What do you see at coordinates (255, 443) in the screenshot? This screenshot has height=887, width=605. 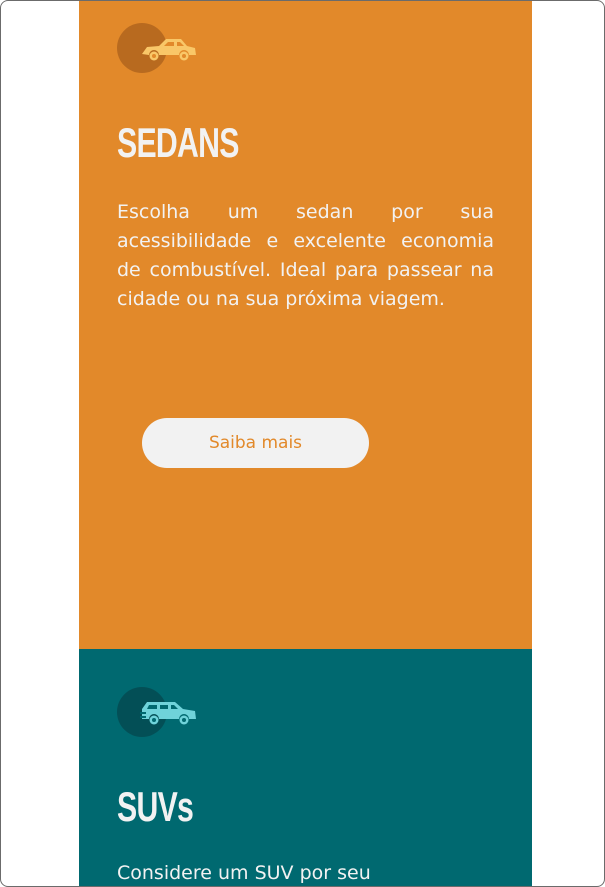 I see `saiba-mais-button: Saiba mais` at bounding box center [255, 443].